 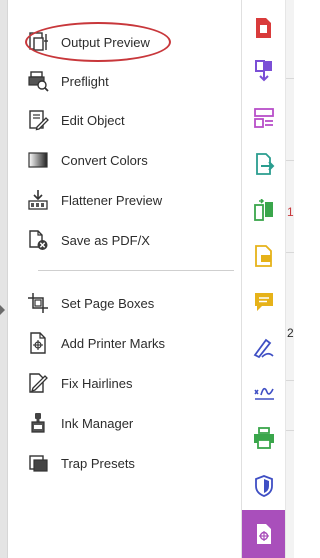 I want to click on collapse-arrow-icon, so click(x=2, y=310).